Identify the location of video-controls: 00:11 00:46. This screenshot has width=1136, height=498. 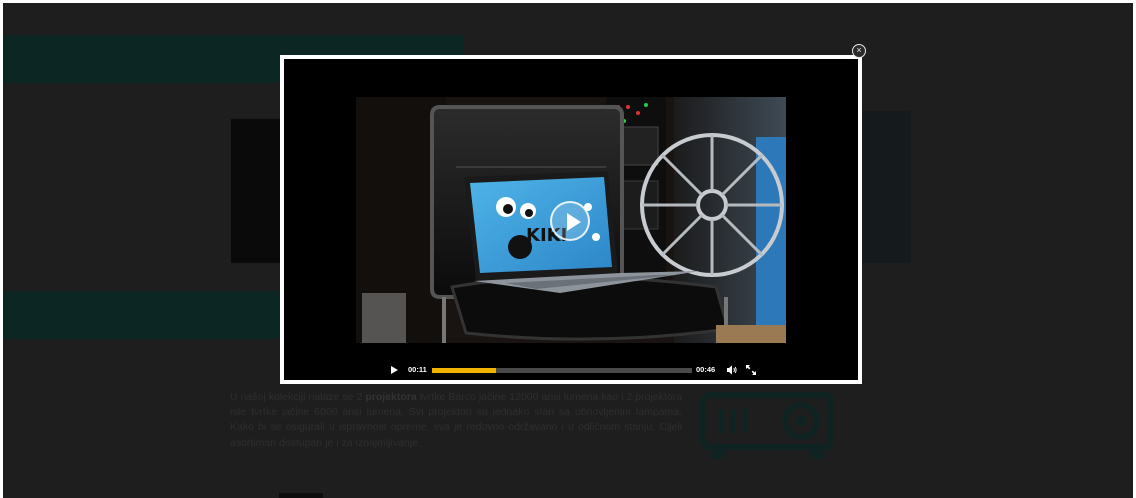
(571, 370).